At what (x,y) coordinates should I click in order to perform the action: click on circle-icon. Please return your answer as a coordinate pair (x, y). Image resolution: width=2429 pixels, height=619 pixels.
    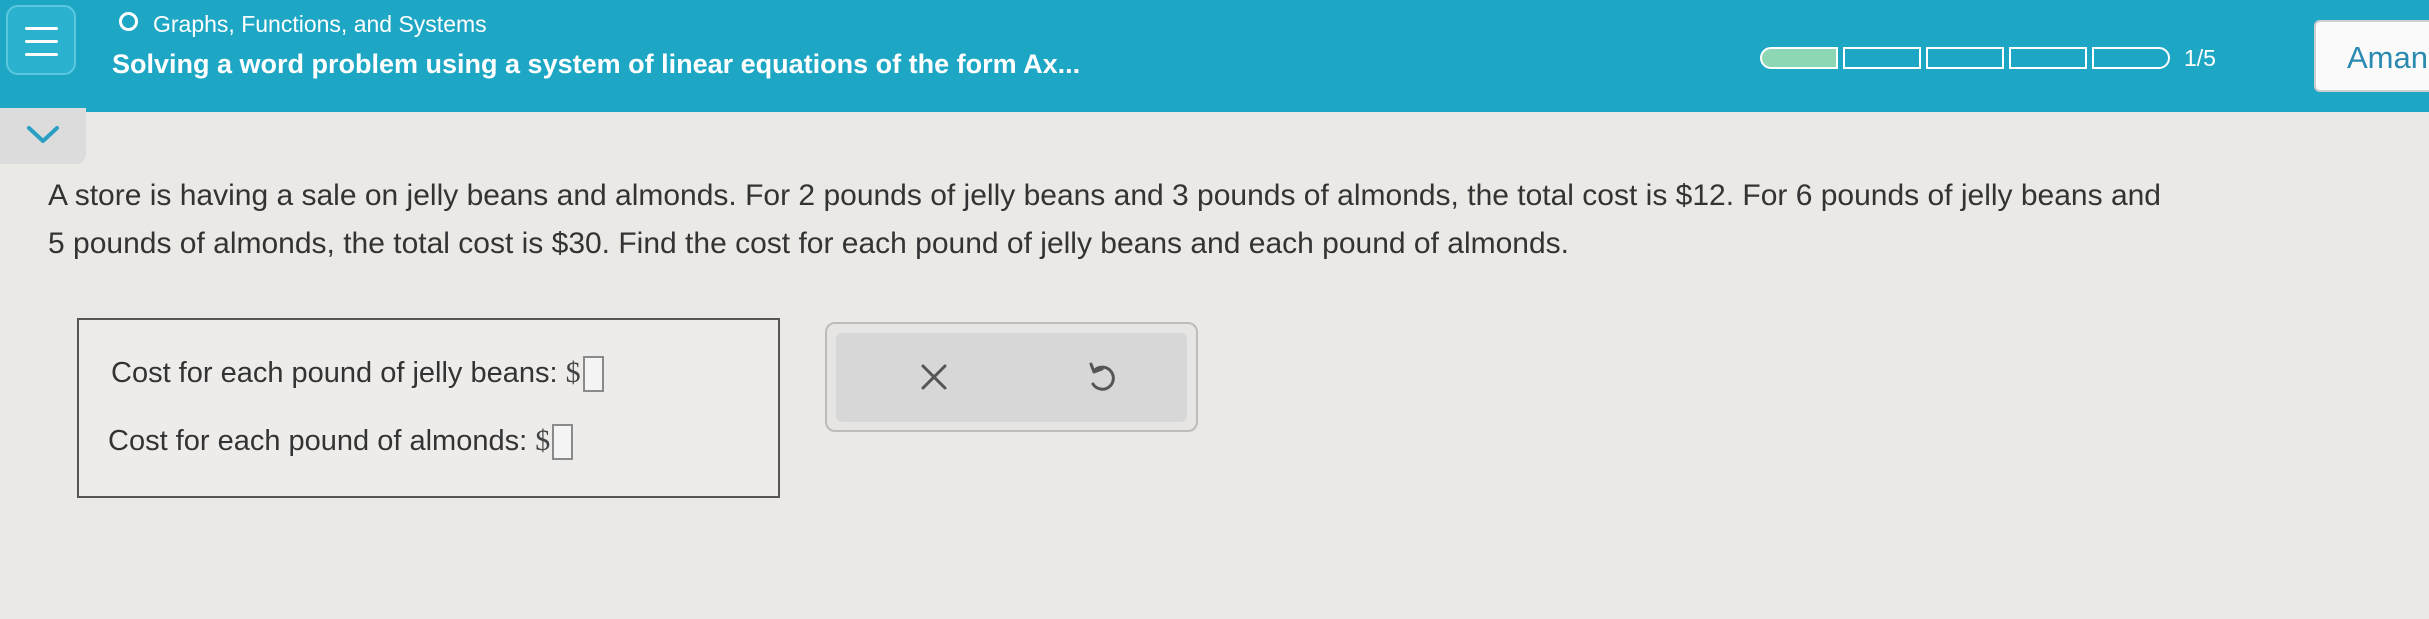
    Looking at the image, I should click on (128, 21).